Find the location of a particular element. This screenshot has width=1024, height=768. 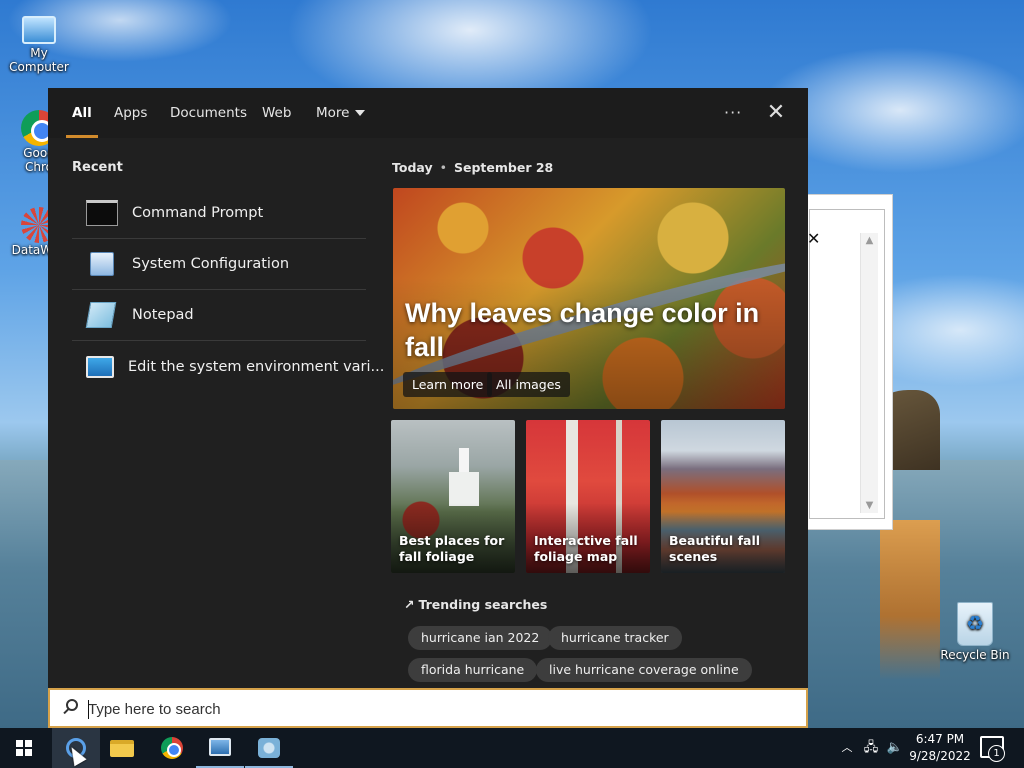

volume-icon: 🔈 is located at coordinates (895, 748).